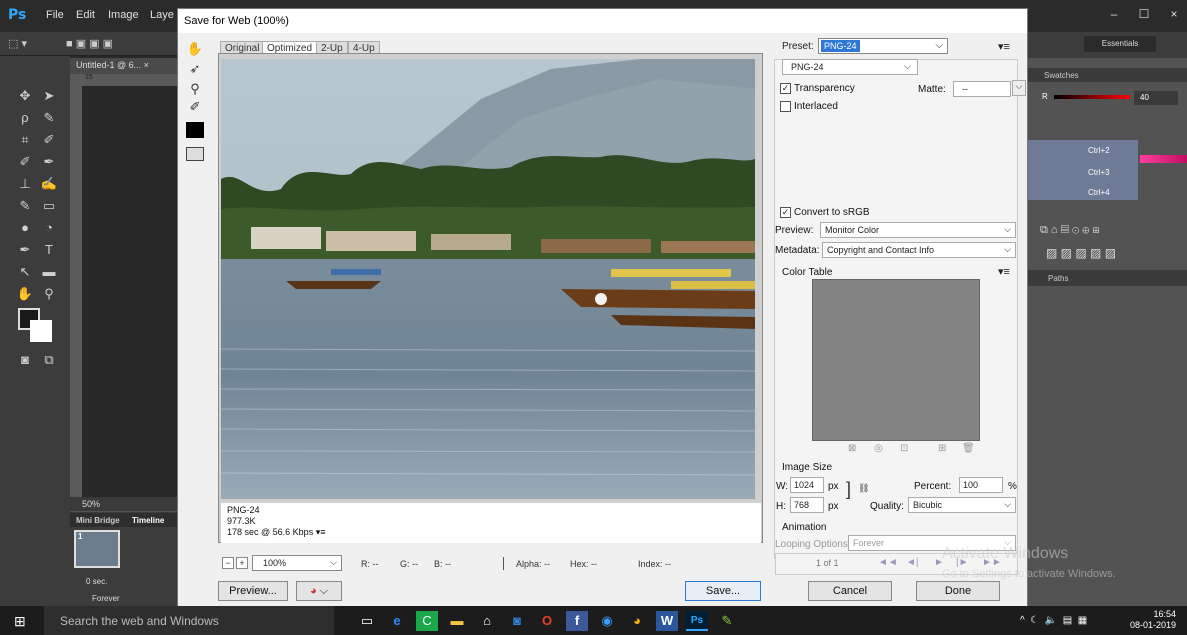  Describe the element at coordinates (319, 591) in the screenshot. I see `browser-preview-button: ◕ ⌵` at that location.